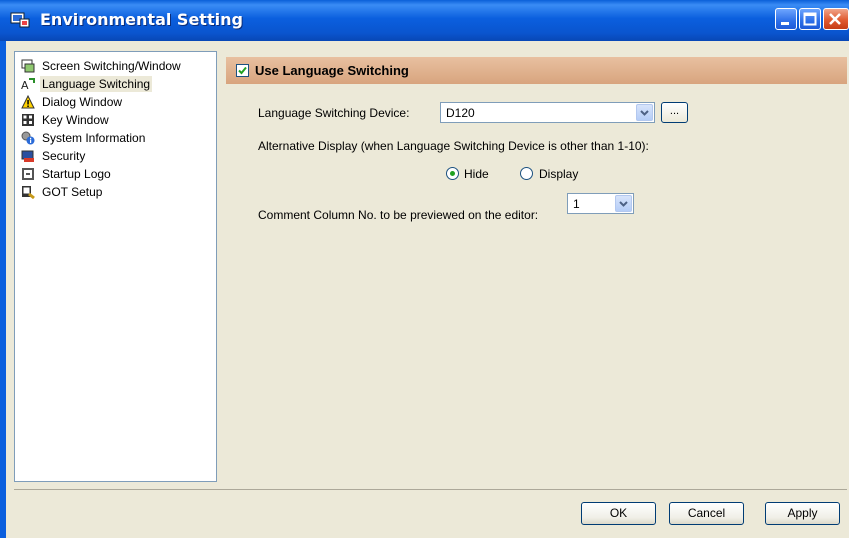 The height and width of the screenshot is (538, 849). I want to click on tree-item-label: Security, so click(64, 156).